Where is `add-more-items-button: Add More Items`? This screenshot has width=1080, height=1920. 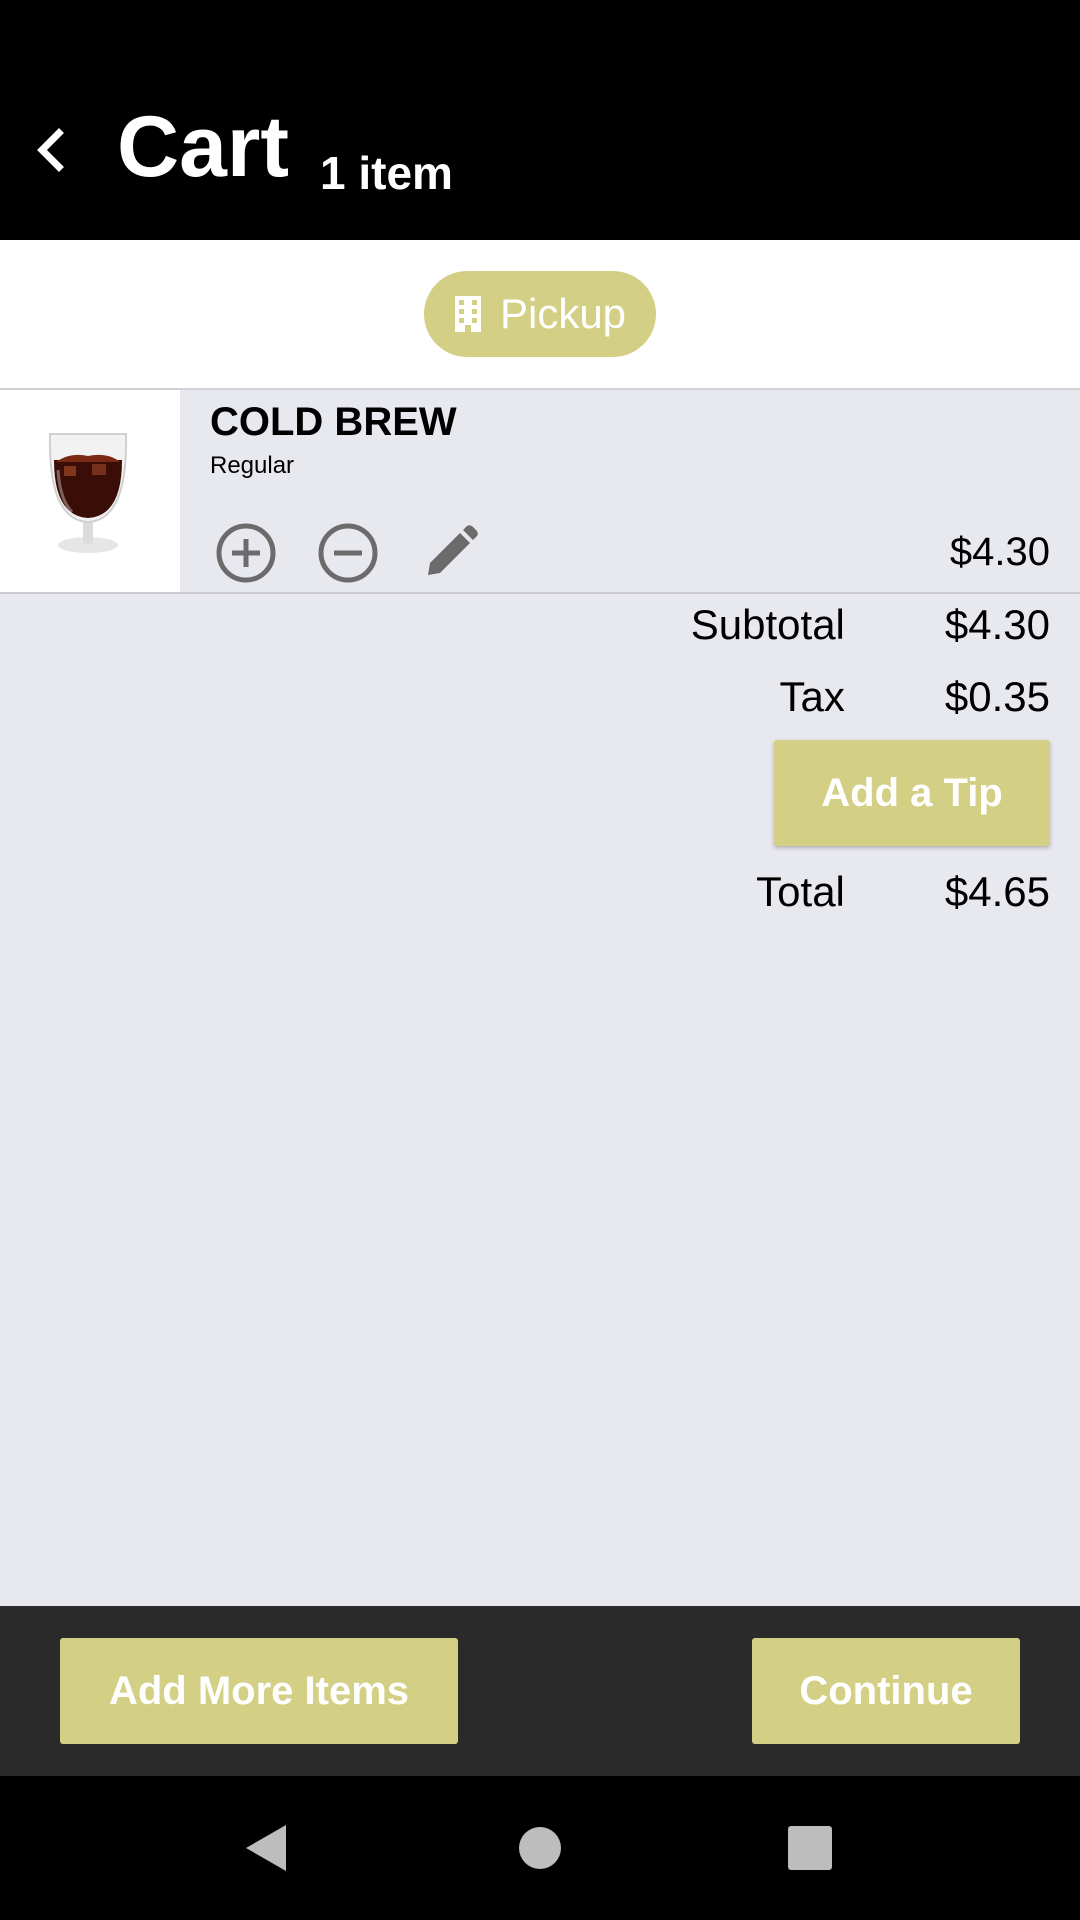
add-more-items-button: Add More Items is located at coordinates (259, 1691).